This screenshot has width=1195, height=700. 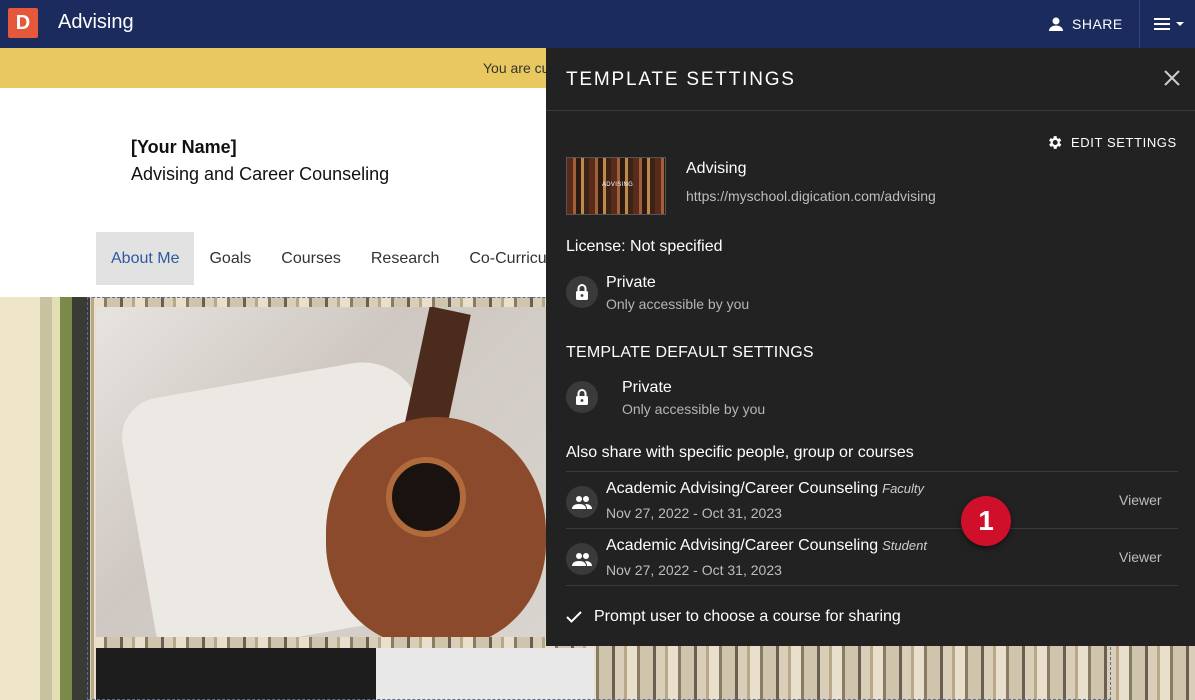 What do you see at coordinates (644, 246) in the screenshot?
I see `license-label: License: Not specified` at bounding box center [644, 246].